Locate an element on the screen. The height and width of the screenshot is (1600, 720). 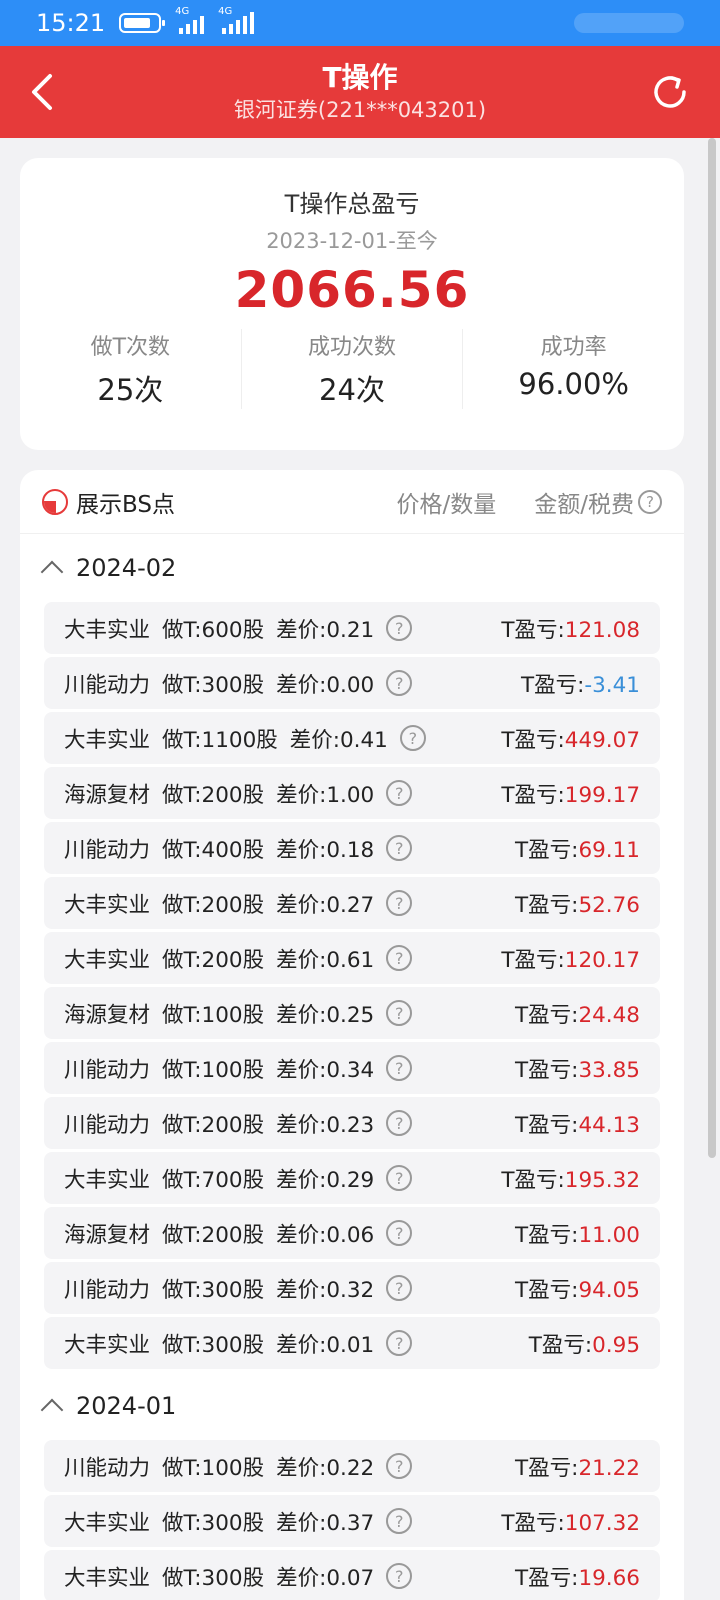
price-difference: 差价:0.23 is located at coordinates (325, 1125).